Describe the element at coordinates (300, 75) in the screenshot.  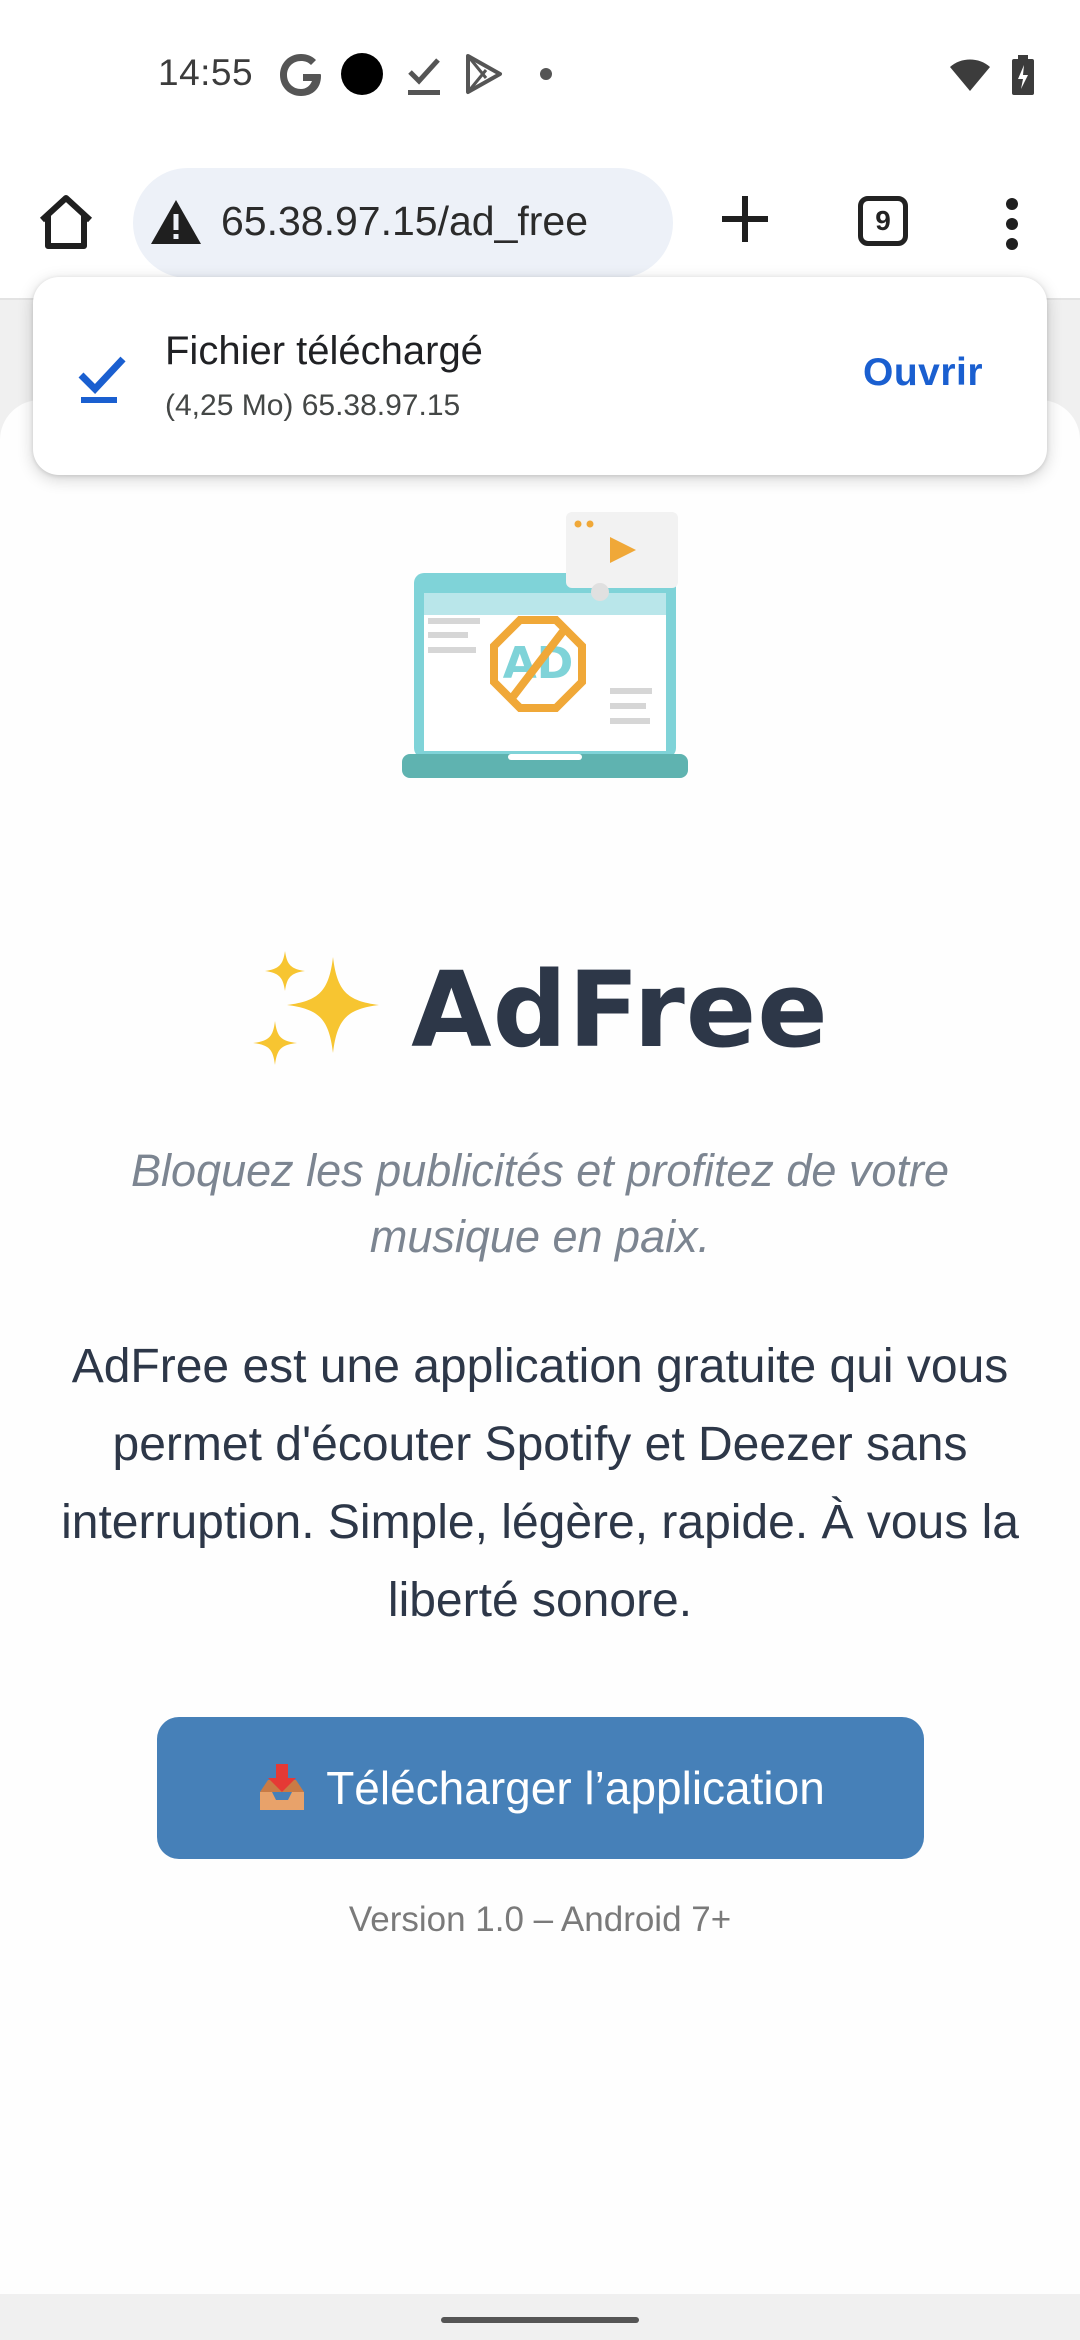
I see `google-g-icon` at that location.